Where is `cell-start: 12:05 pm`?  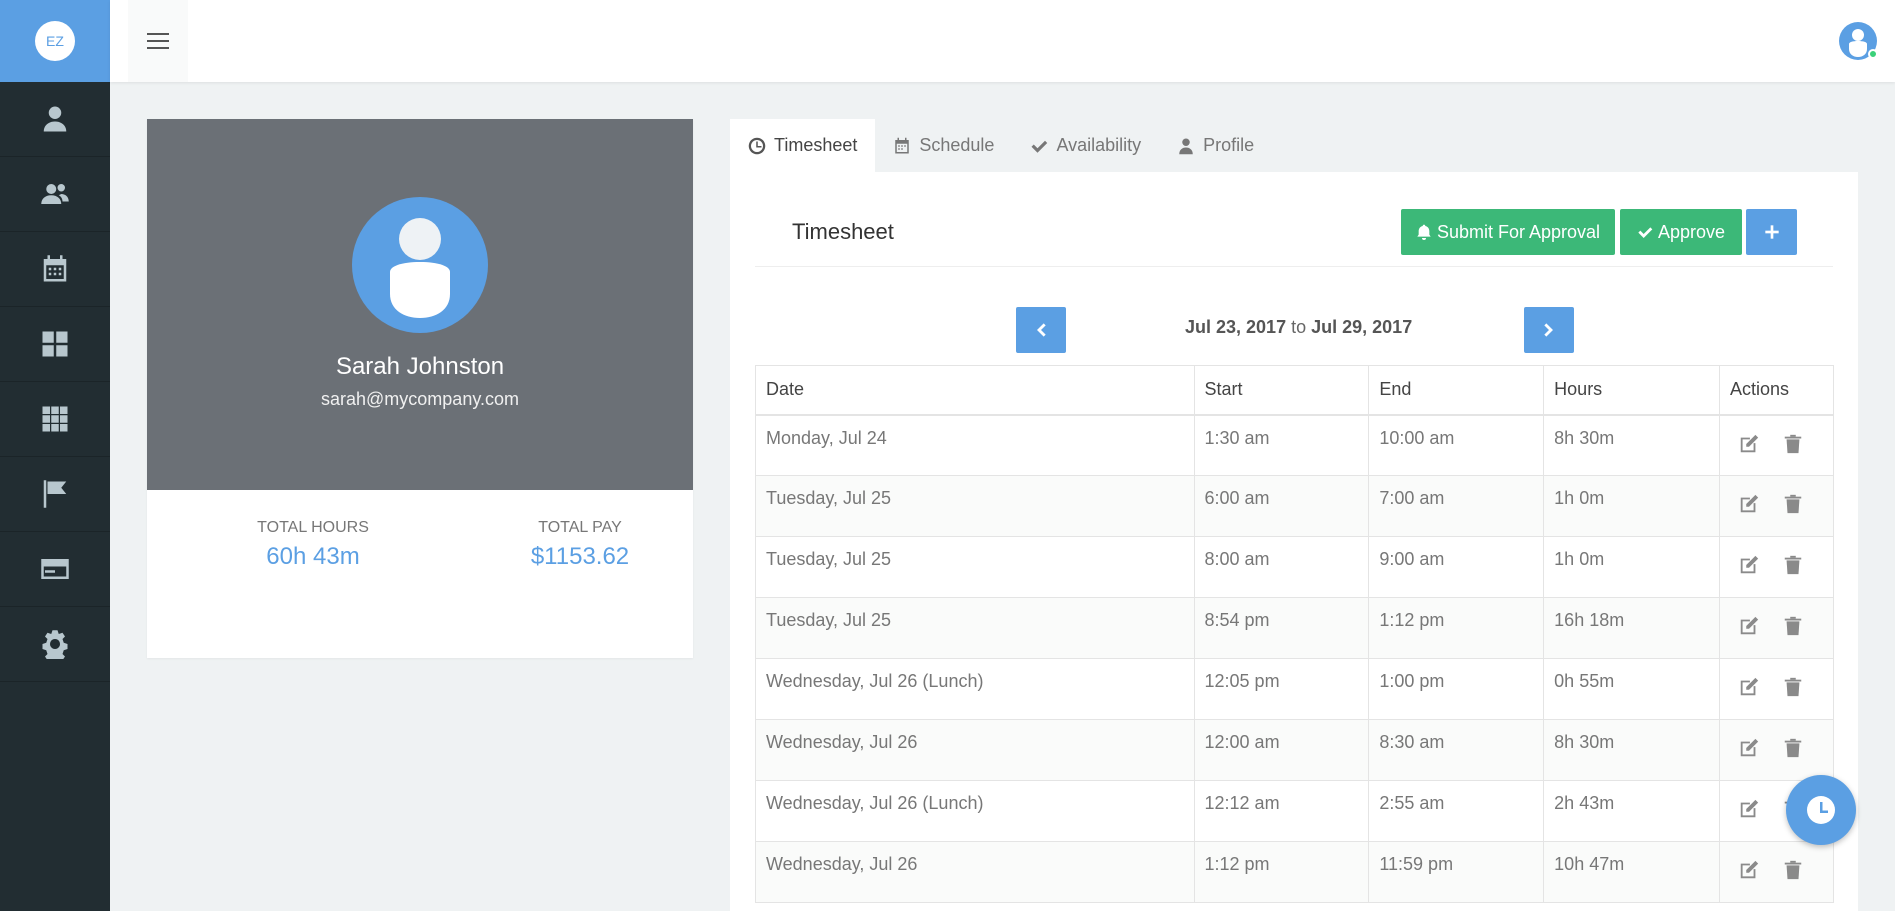 cell-start: 12:05 pm is located at coordinates (1281, 689).